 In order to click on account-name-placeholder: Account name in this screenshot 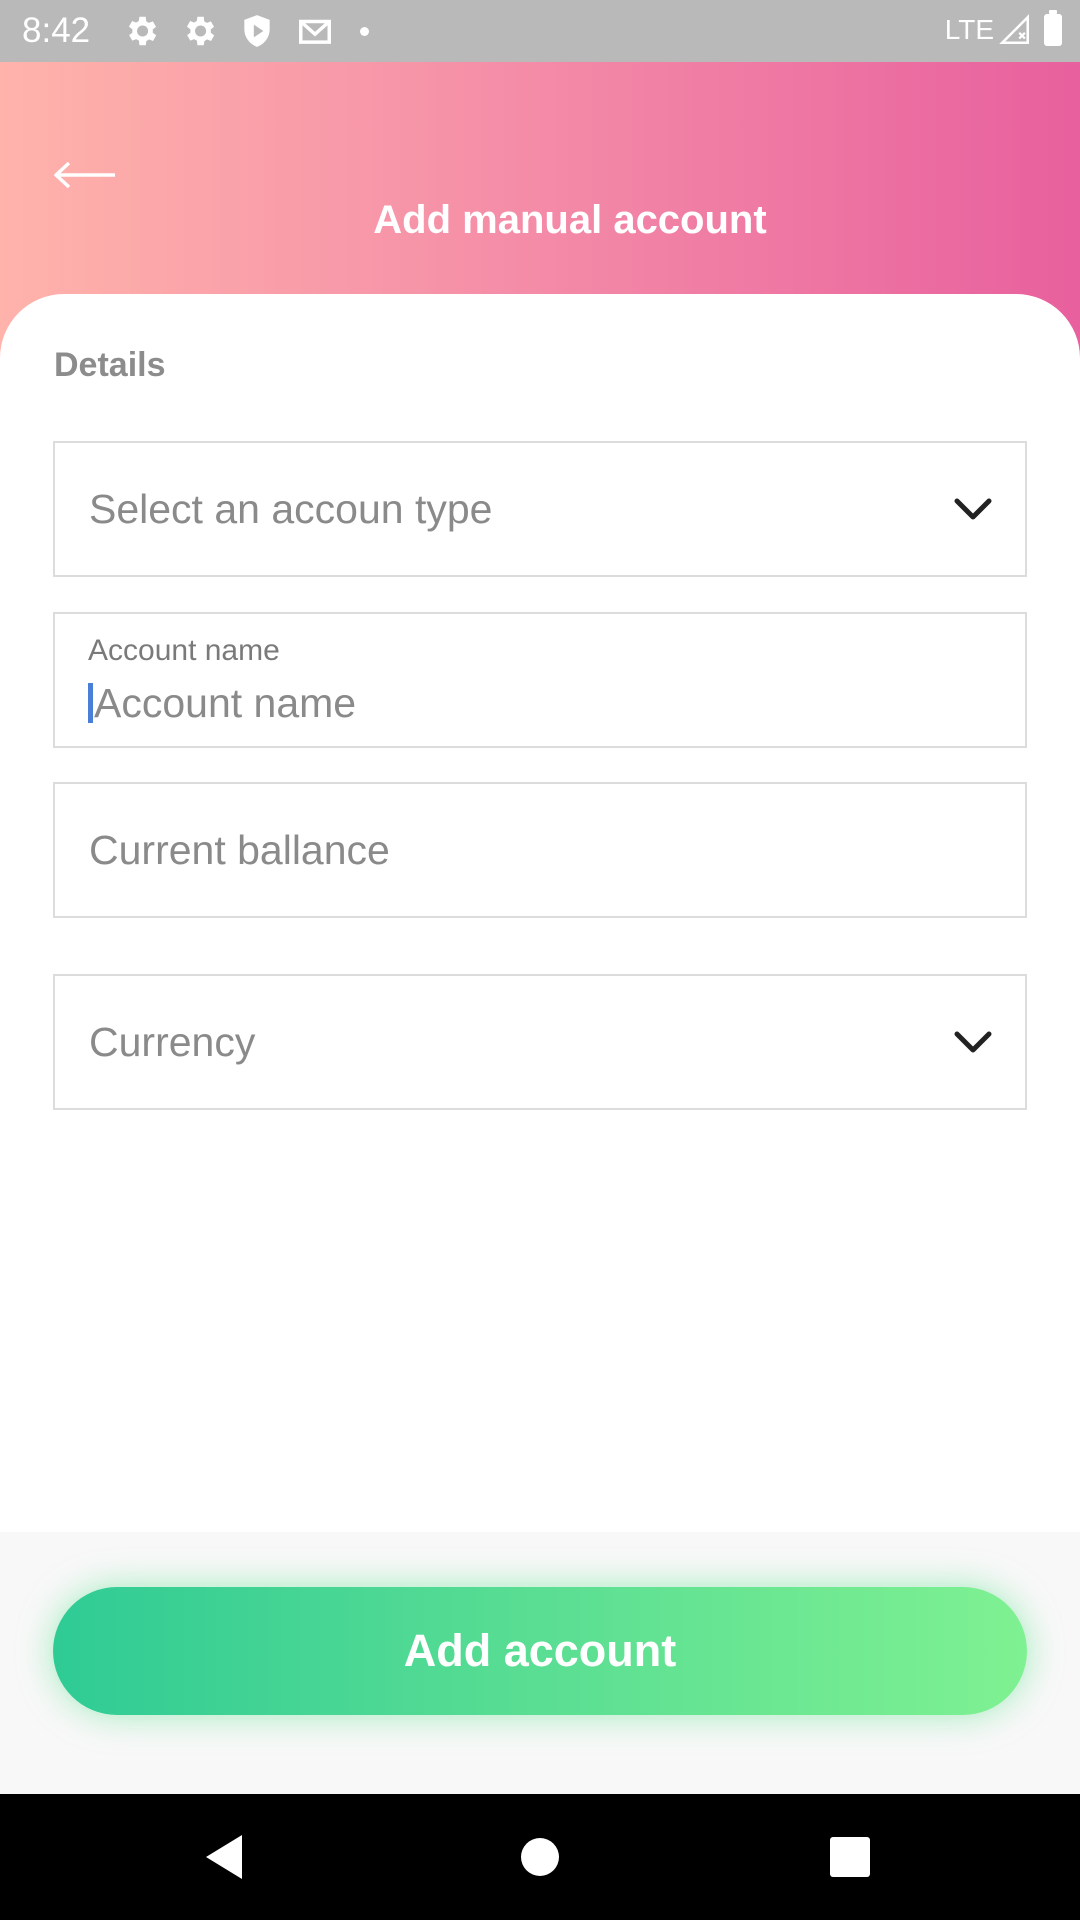, I will do `click(225, 703)`.